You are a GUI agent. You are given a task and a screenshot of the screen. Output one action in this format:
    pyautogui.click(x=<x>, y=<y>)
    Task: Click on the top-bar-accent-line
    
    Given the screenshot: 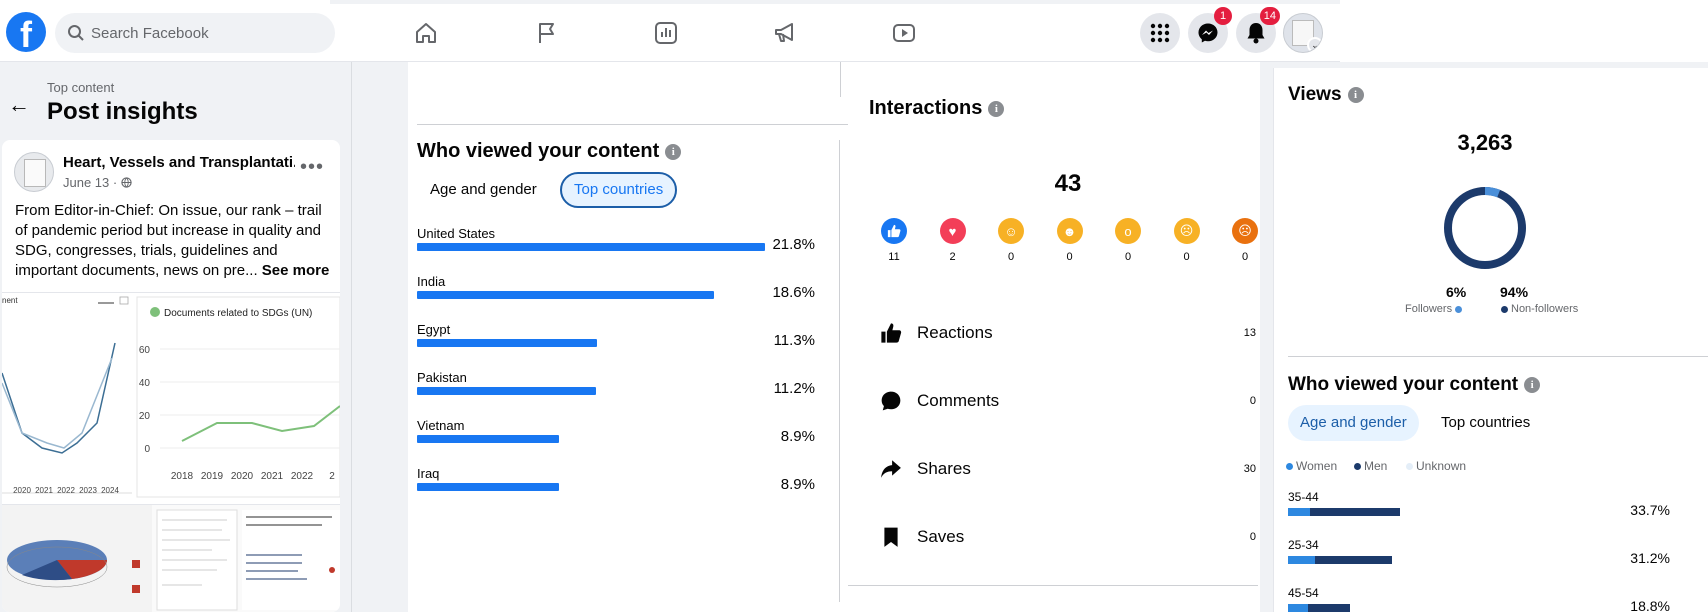 What is the action you would take?
    pyautogui.click(x=835, y=2)
    